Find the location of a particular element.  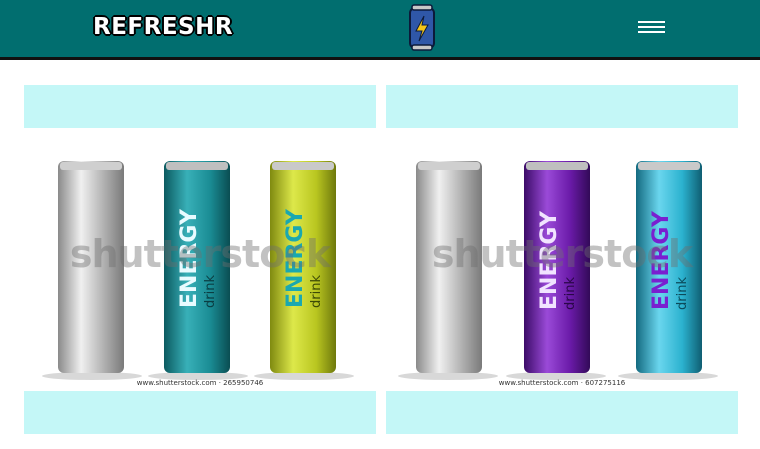

image-caption: www.shutterstock.com · 607275116 is located at coordinates (562, 383).